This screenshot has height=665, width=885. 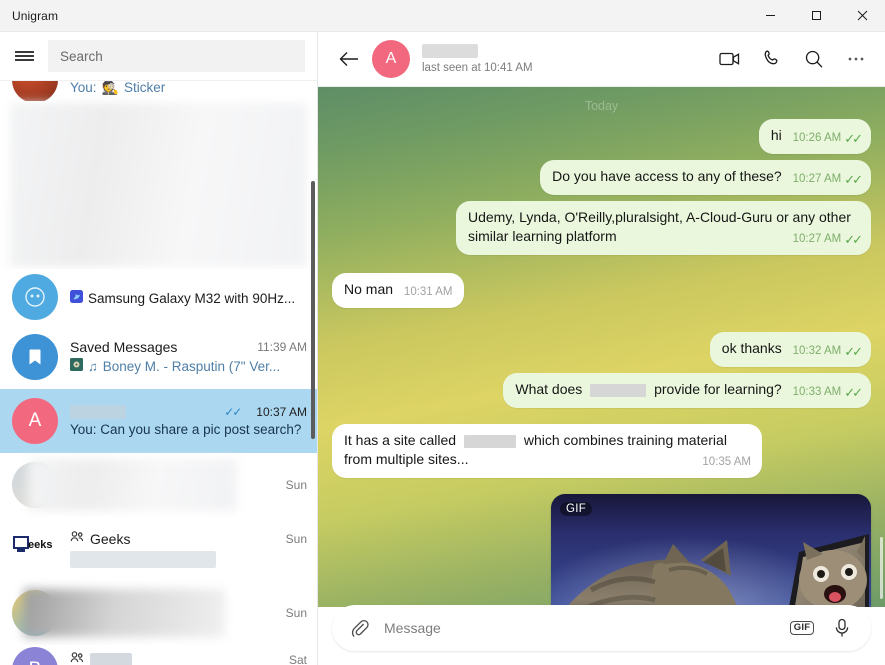 What do you see at coordinates (98, 412) in the screenshot?
I see `chat-item-name-redacted` at bounding box center [98, 412].